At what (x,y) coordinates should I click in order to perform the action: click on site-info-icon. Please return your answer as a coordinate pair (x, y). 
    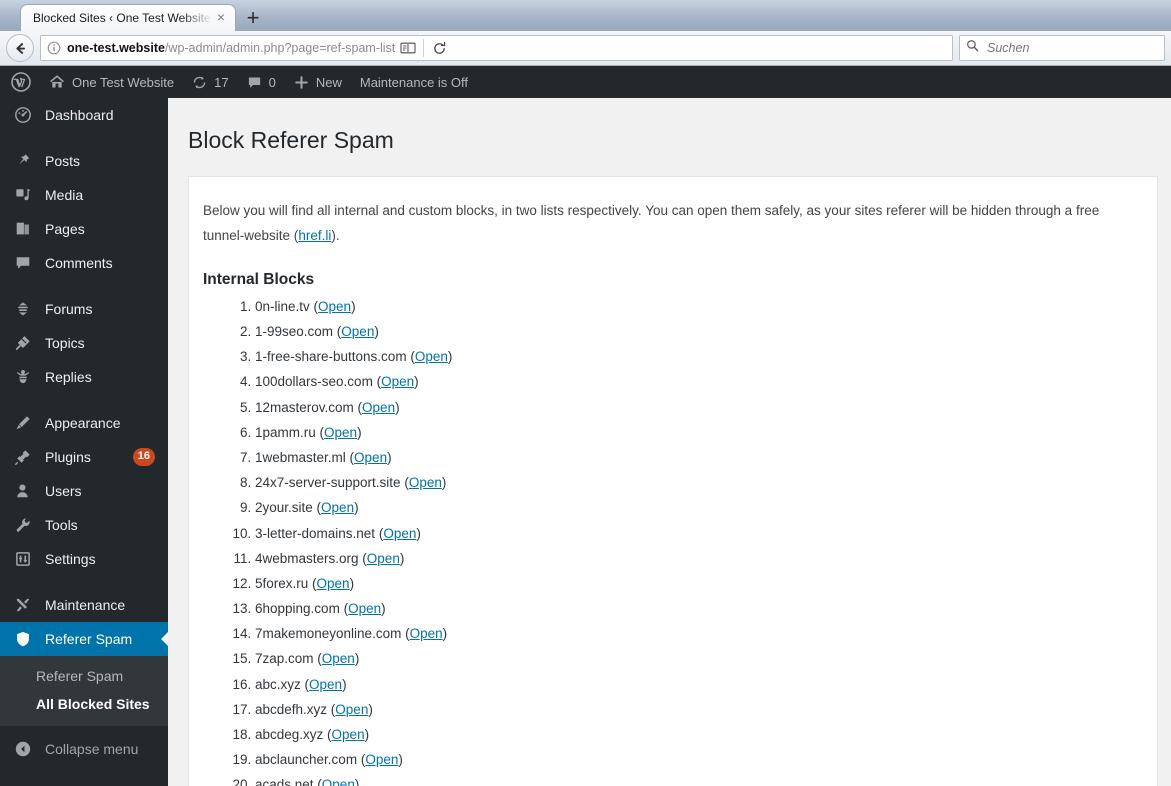
    Looking at the image, I should click on (54, 48).